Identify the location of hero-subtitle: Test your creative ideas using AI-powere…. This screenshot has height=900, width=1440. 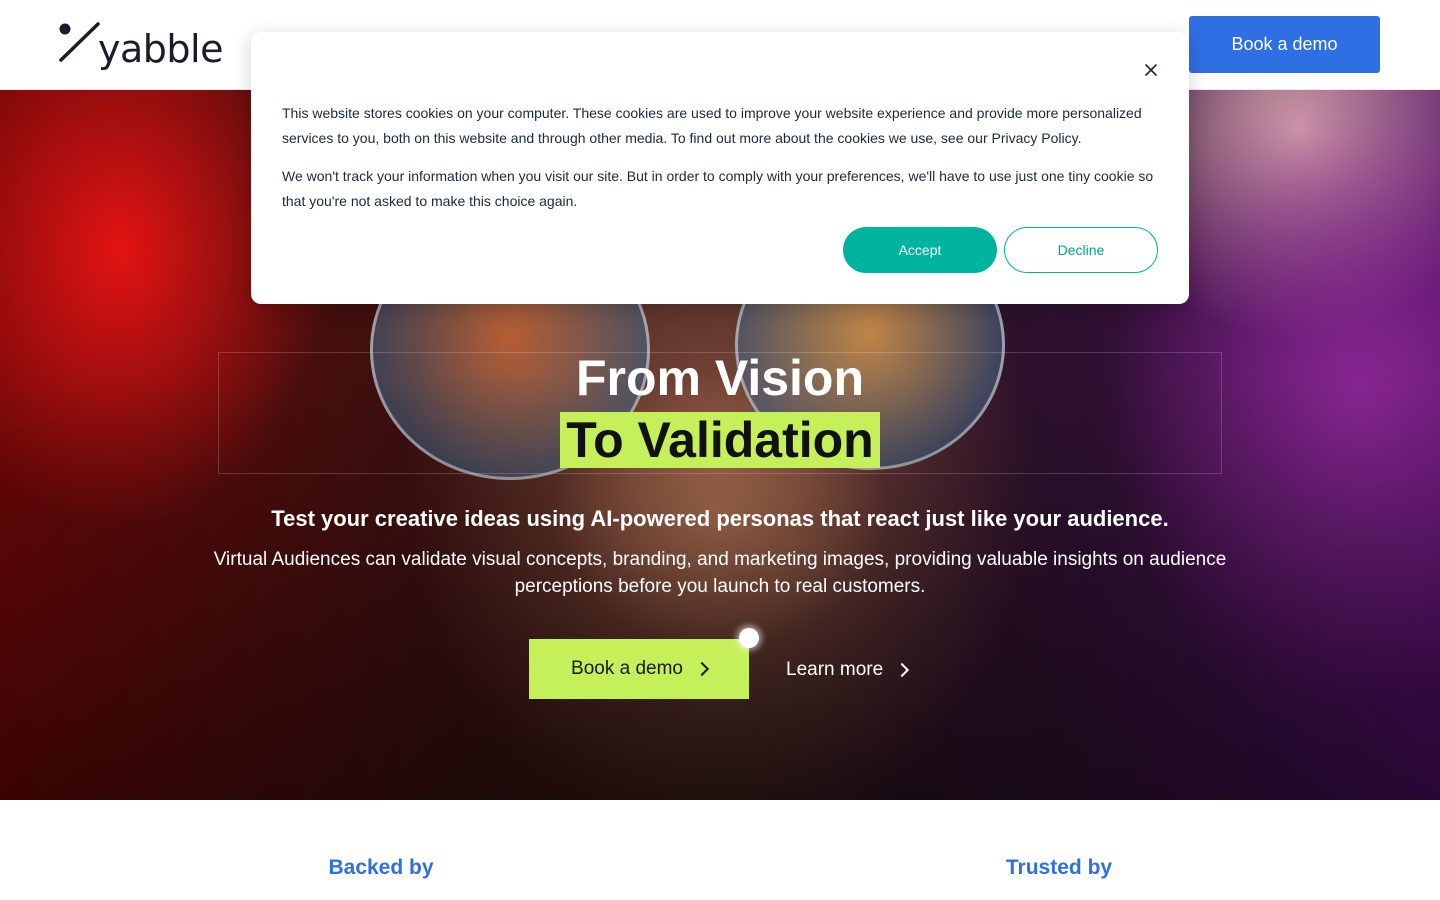
(720, 518).